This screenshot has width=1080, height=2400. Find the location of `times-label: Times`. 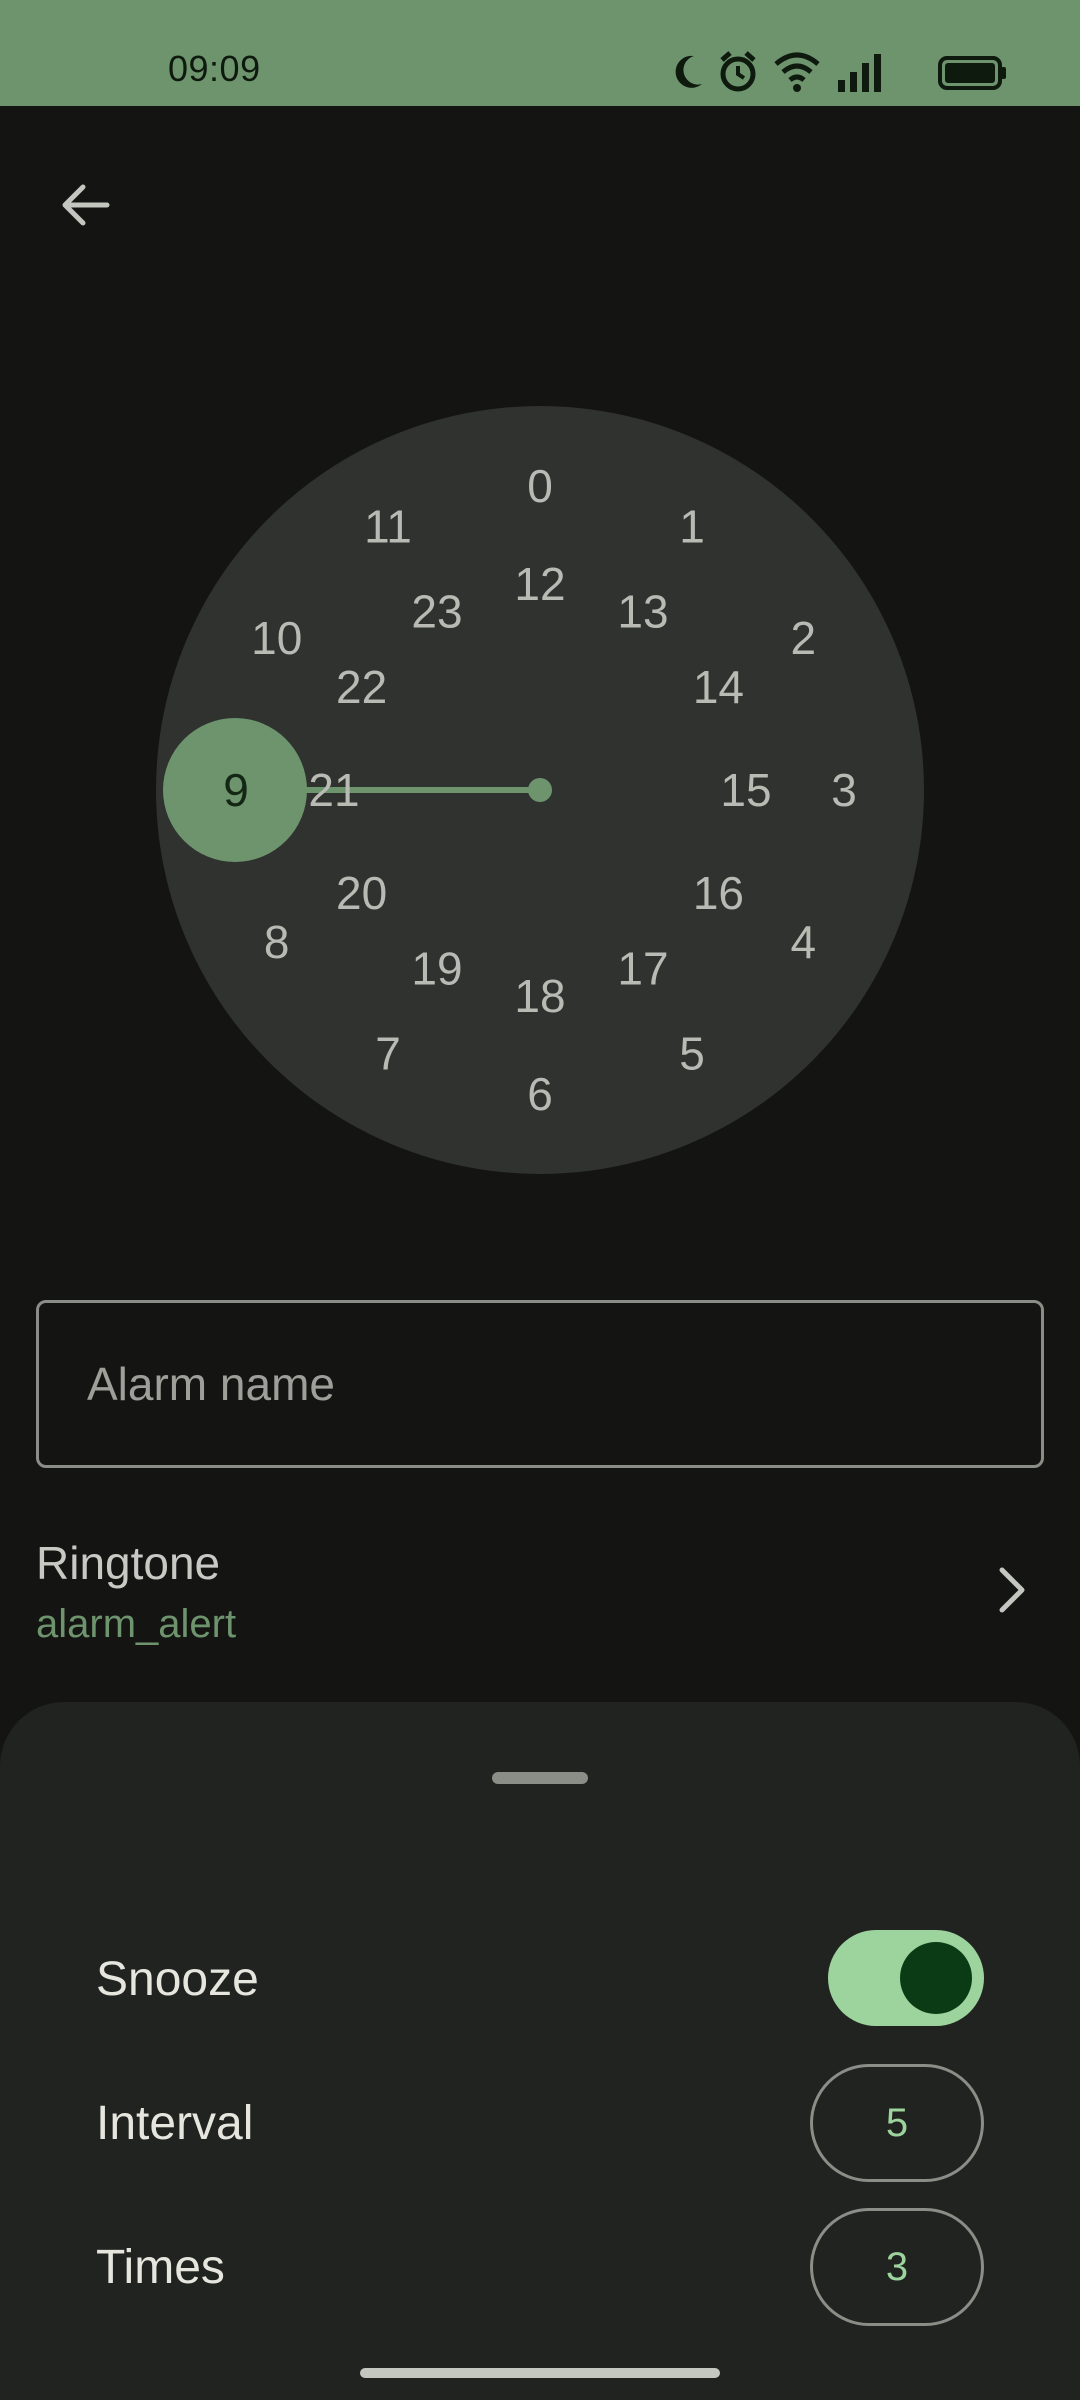

times-label: Times is located at coordinates (160, 2267).